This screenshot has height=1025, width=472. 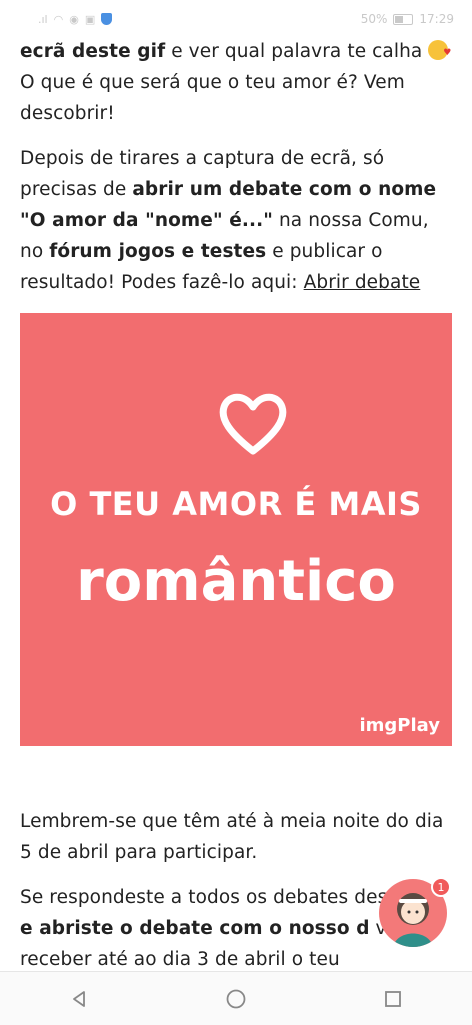 What do you see at coordinates (297, 51) in the screenshot?
I see `text: e ver qual palavra te calha` at bounding box center [297, 51].